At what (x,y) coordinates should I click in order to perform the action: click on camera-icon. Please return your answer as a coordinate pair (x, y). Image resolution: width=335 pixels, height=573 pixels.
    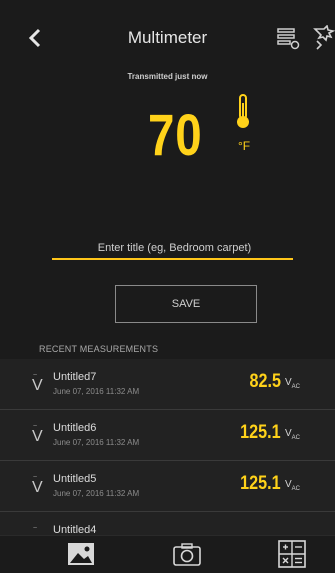
    Looking at the image, I should click on (187, 554).